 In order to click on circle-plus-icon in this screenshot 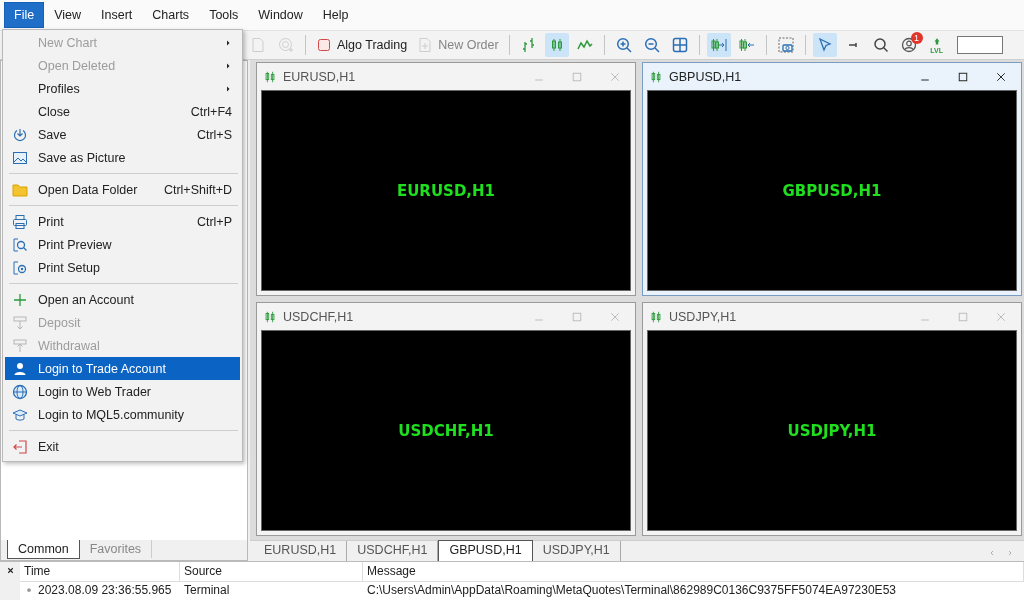, I will do `click(286, 45)`.